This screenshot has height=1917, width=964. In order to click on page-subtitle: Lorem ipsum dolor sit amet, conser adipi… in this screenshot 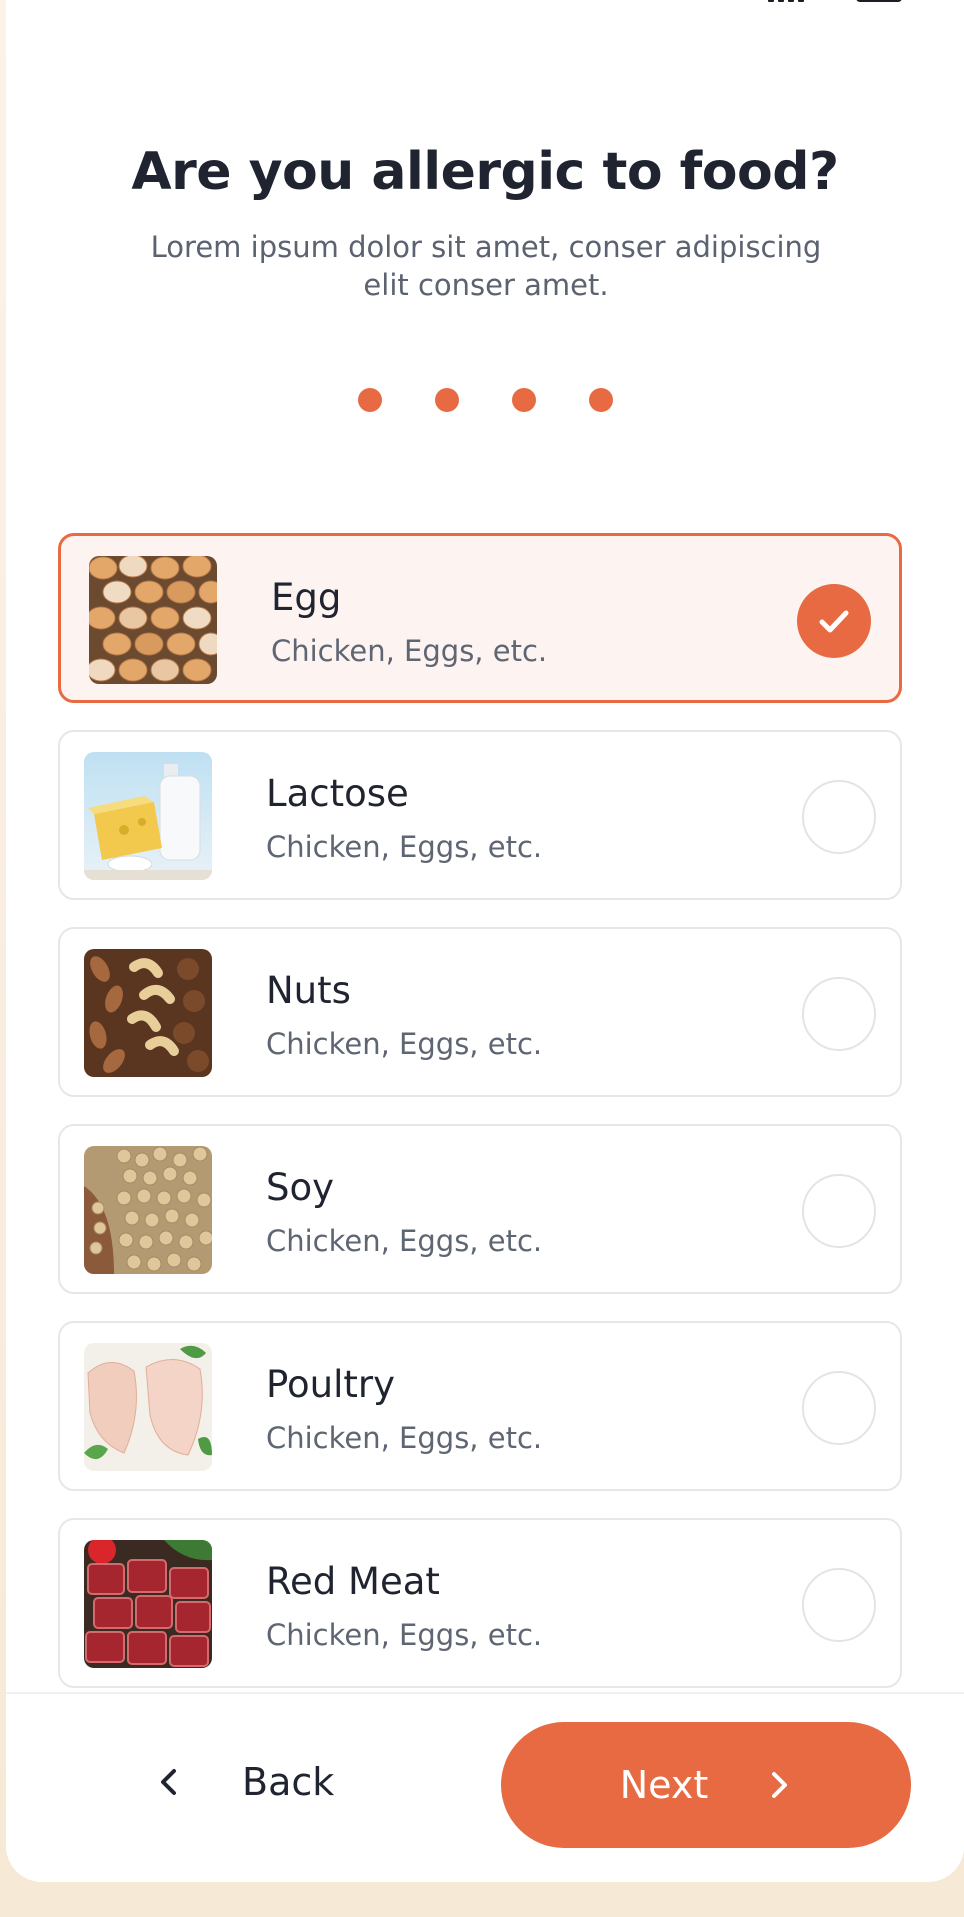, I will do `click(486, 266)`.